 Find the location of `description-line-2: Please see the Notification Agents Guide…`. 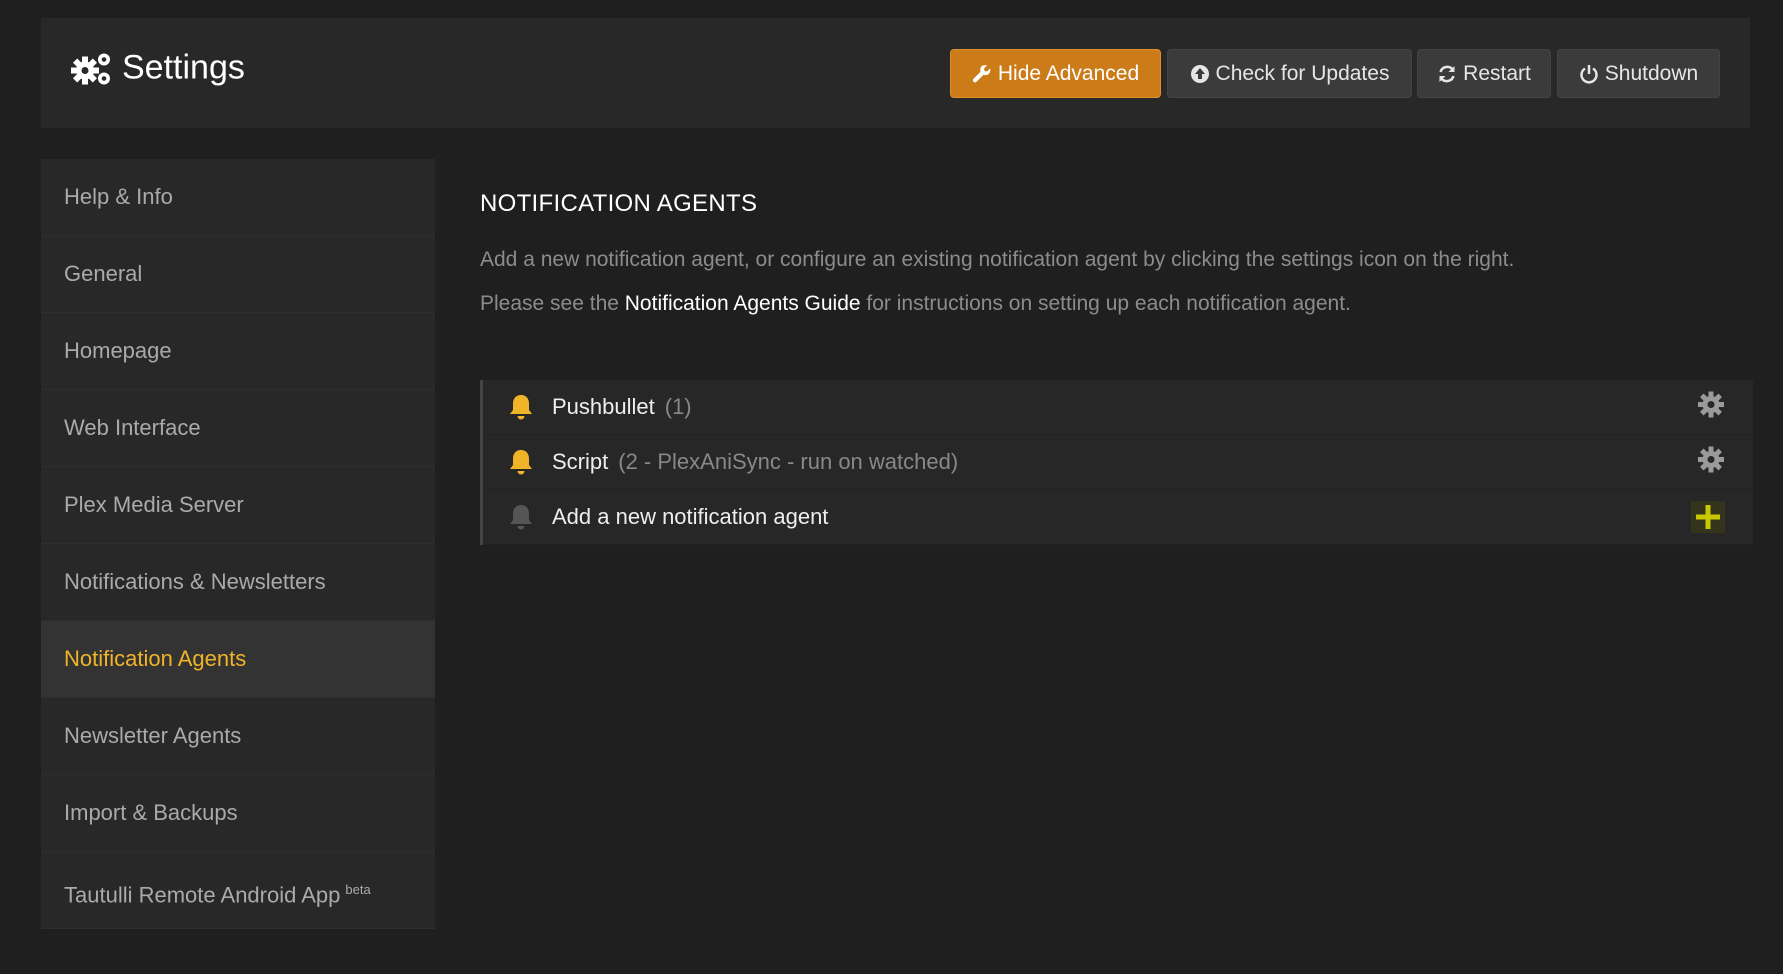

description-line-2: Please see the Notification Agents Guide… is located at coordinates (1115, 304).